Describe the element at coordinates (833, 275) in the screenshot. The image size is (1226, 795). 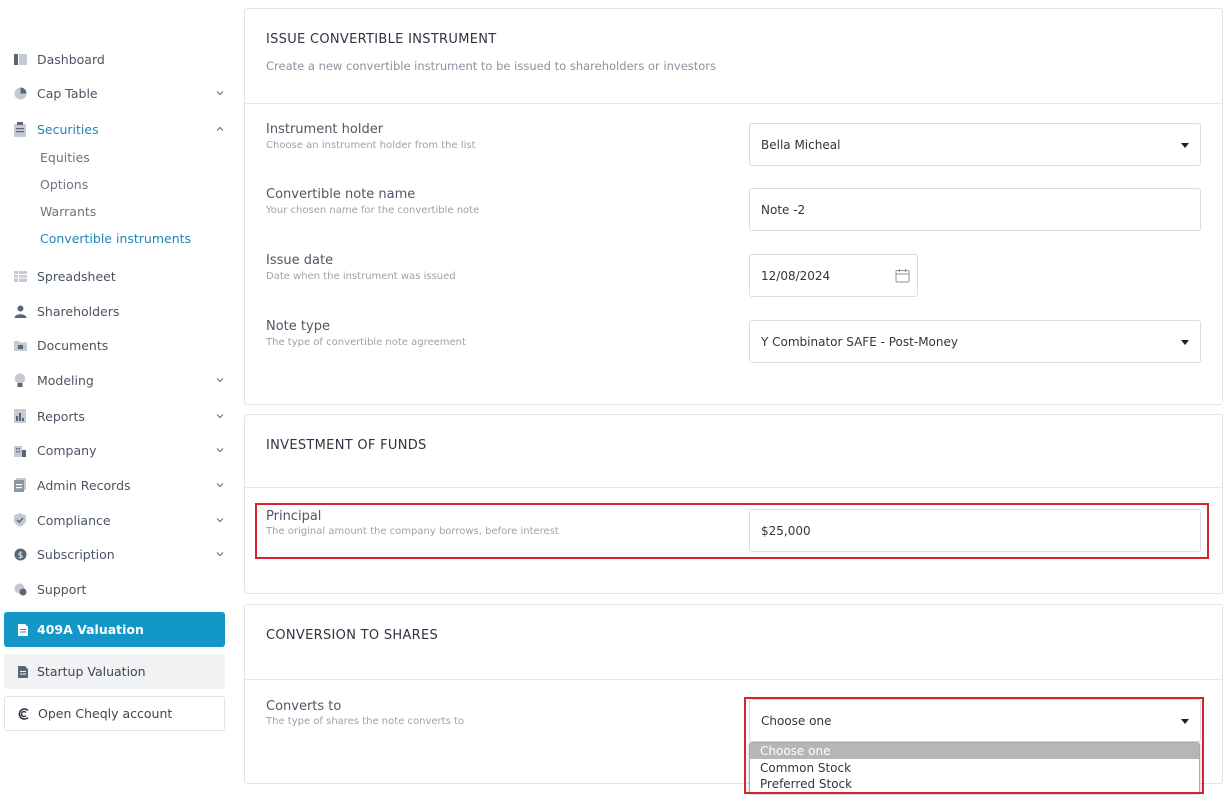
I see `issue-date-input: 12/08/2024` at that location.